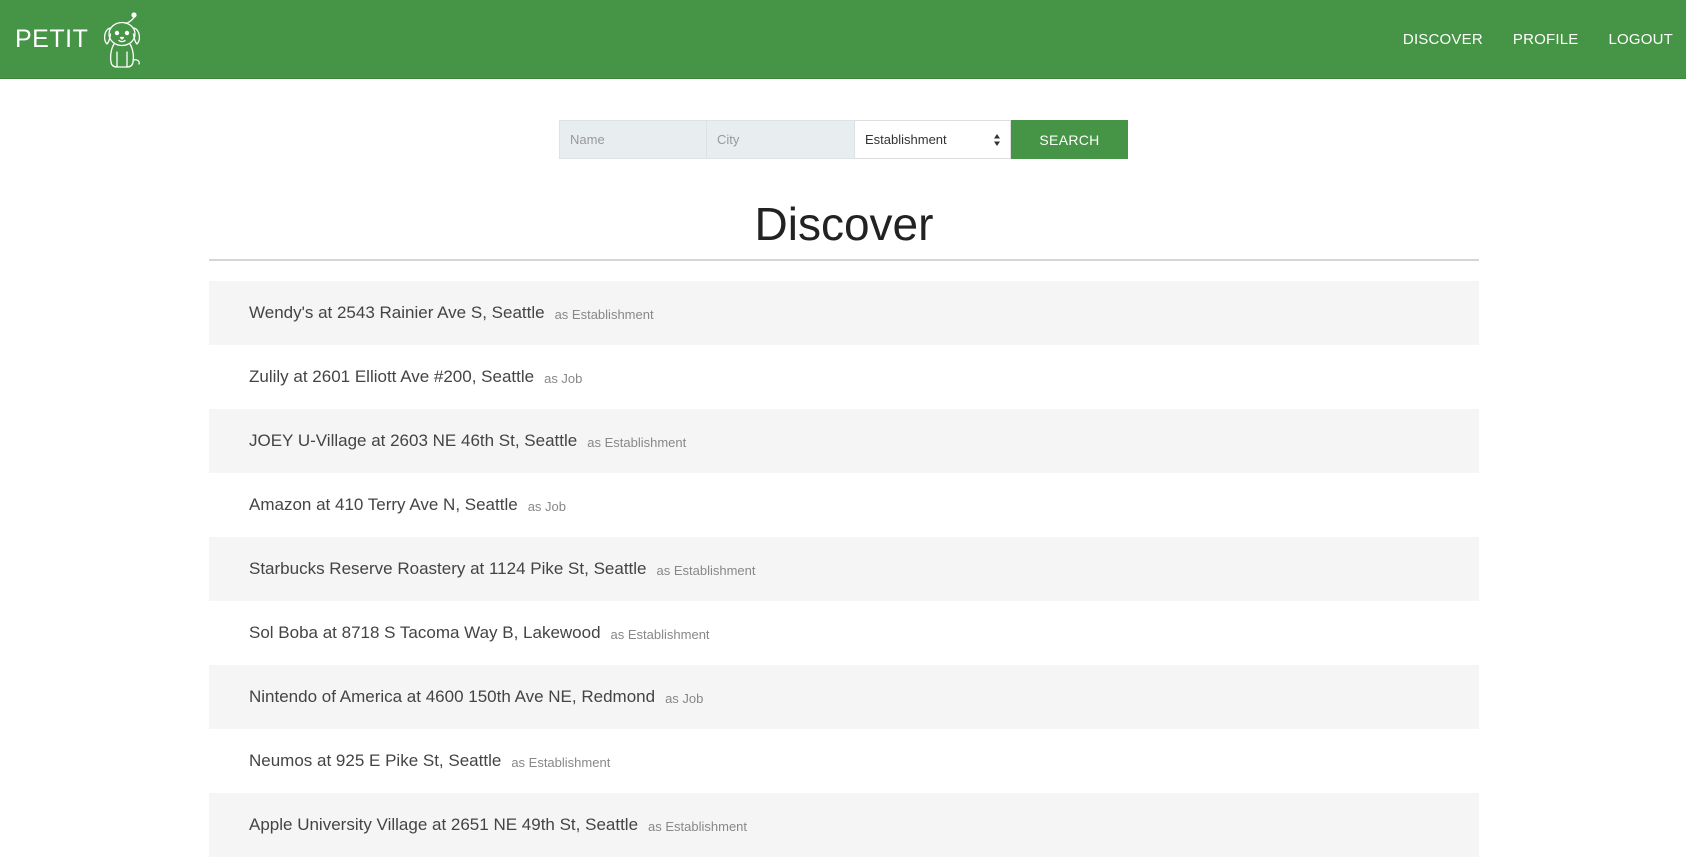 This screenshot has width=1686, height=857. I want to click on nav-profile-link: PROFILE, so click(1546, 39).